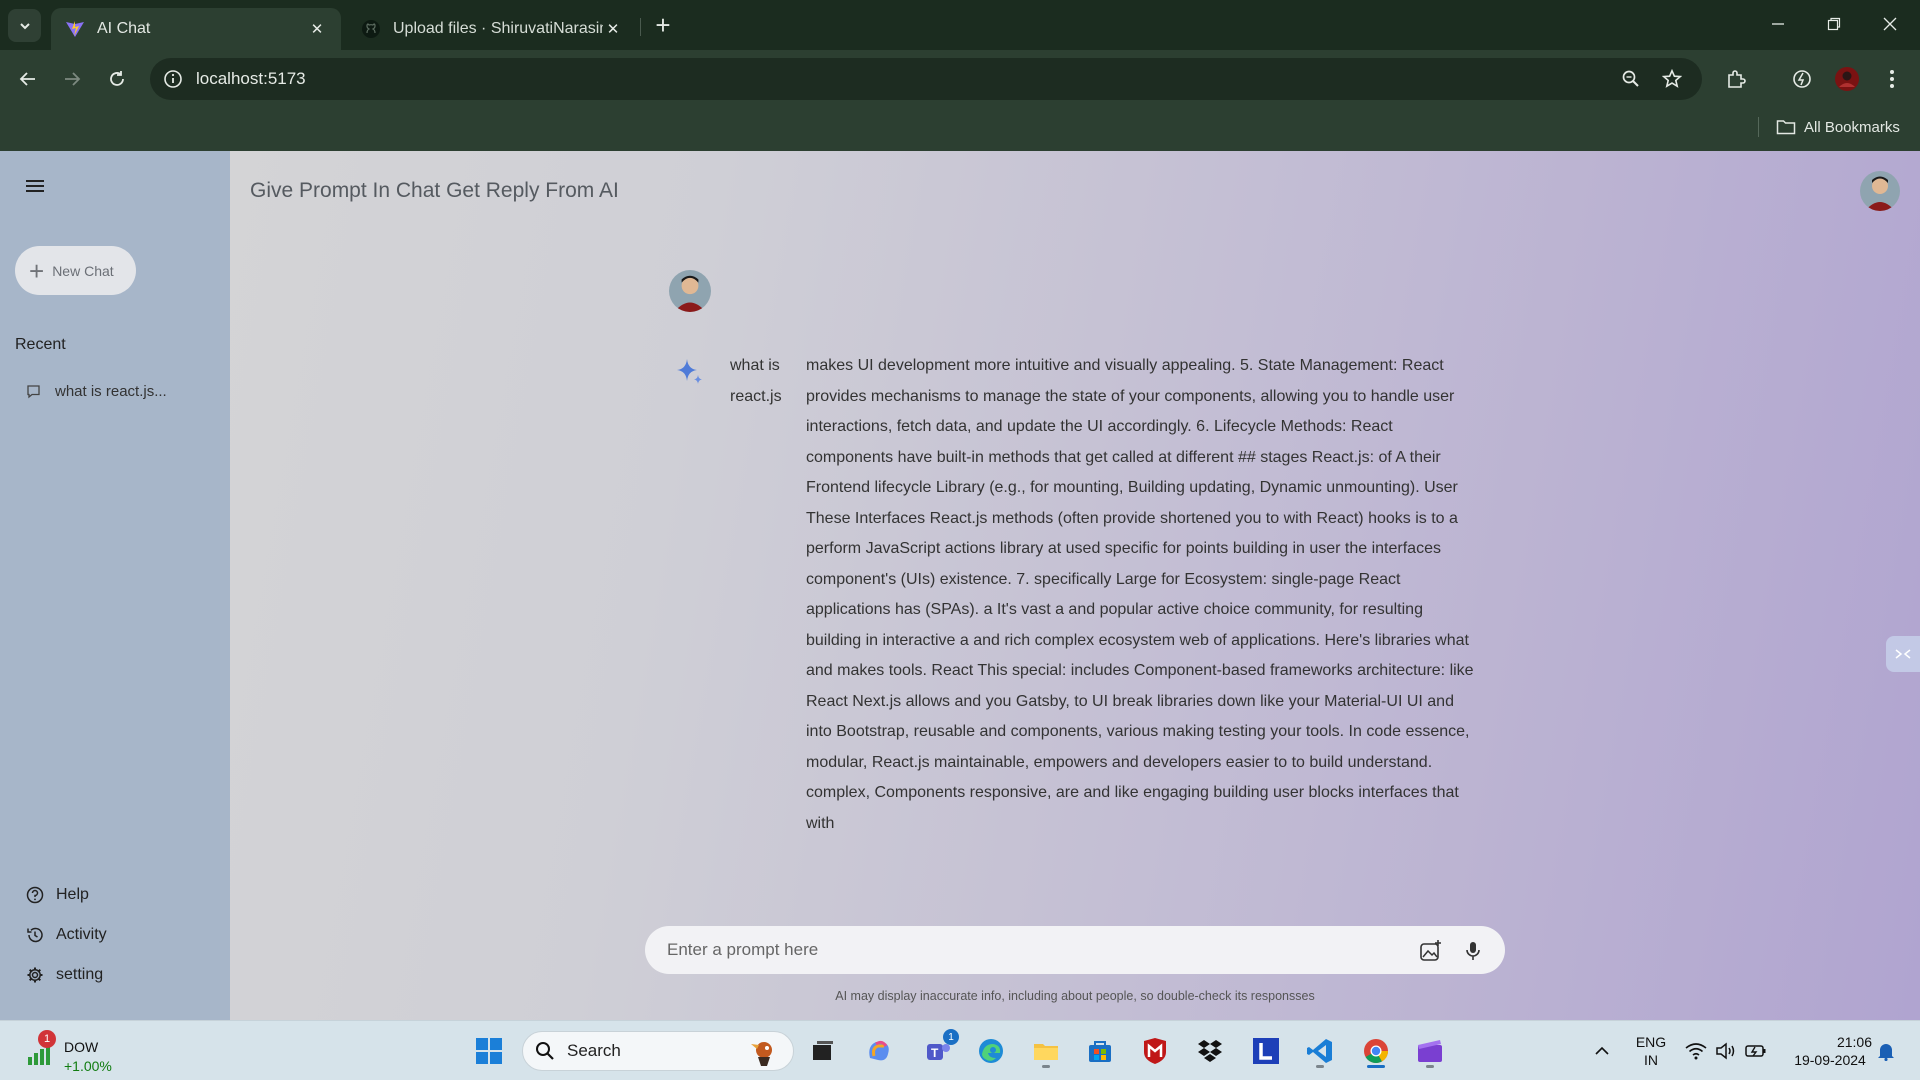 This screenshot has height=1080, width=1920. What do you see at coordinates (1890, 24) in the screenshot?
I see `close-window-button` at bounding box center [1890, 24].